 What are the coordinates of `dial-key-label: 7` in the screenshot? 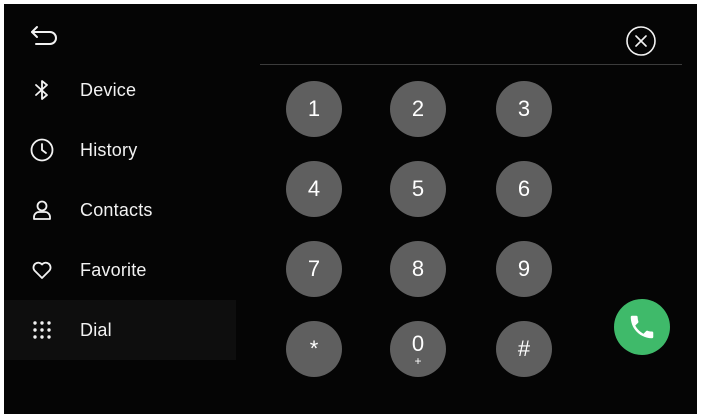 It's located at (314, 268).